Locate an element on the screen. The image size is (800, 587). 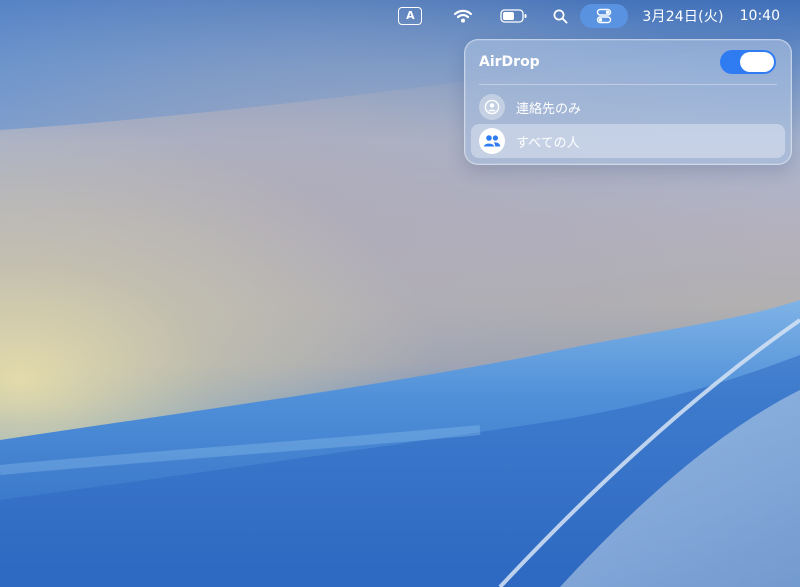
control-center-button is located at coordinates (604, 16).